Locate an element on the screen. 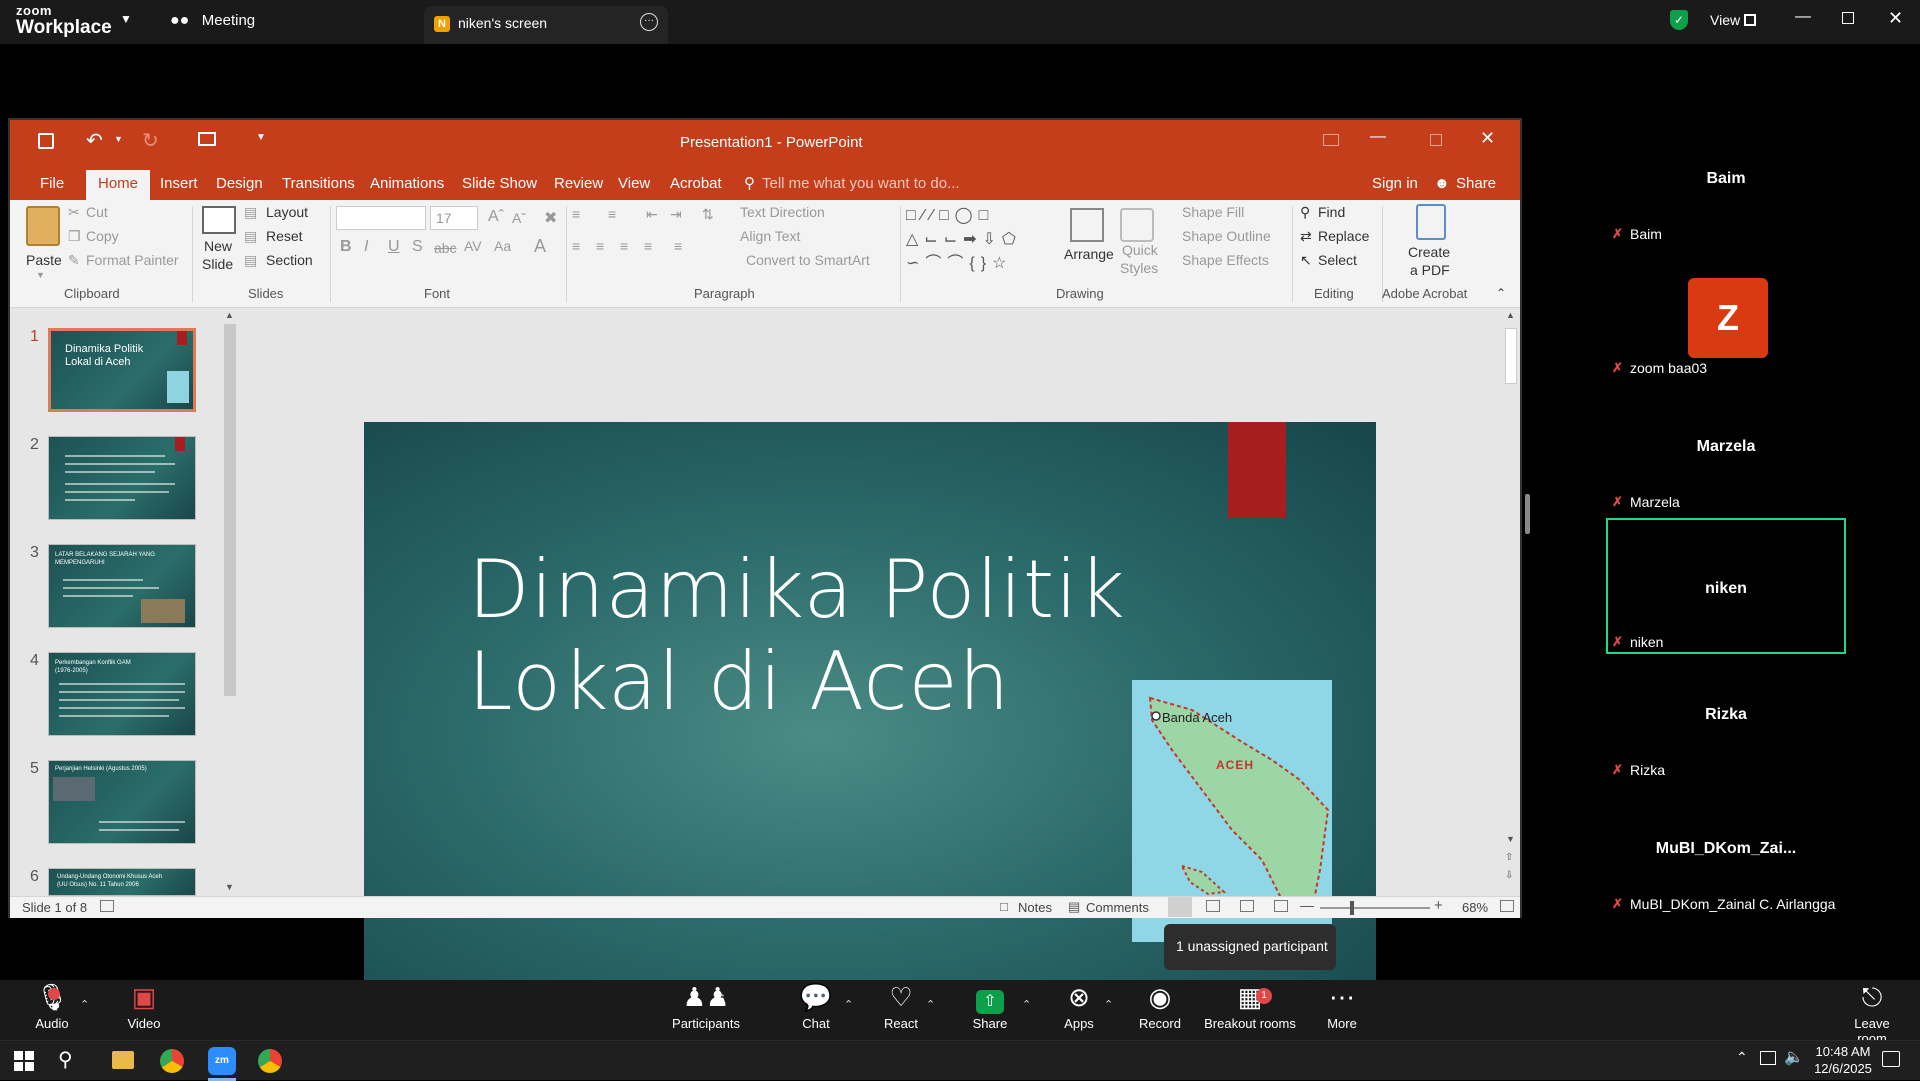 Image resolution: width=1920 pixels, height=1081 pixels. change-case-icon: Aa is located at coordinates (502, 246).